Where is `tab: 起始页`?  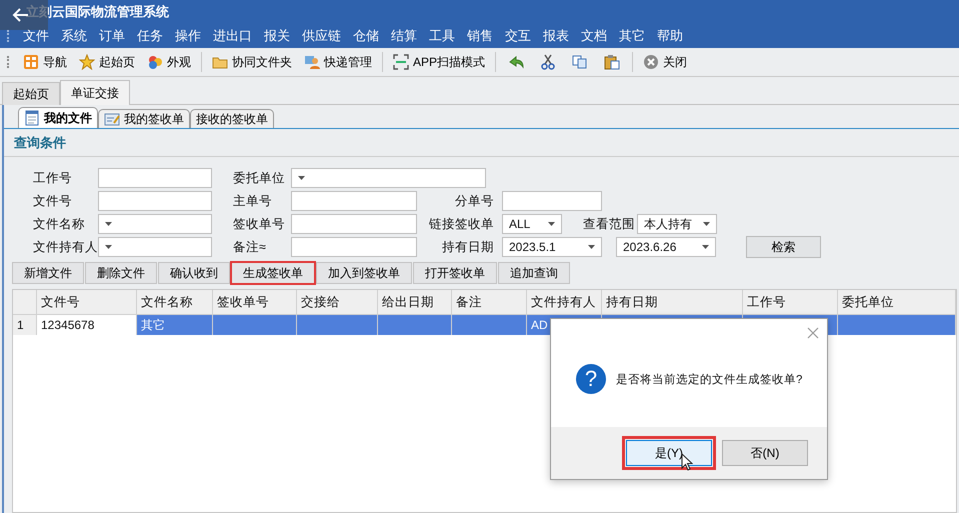 tab: 起始页 is located at coordinates (31, 93).